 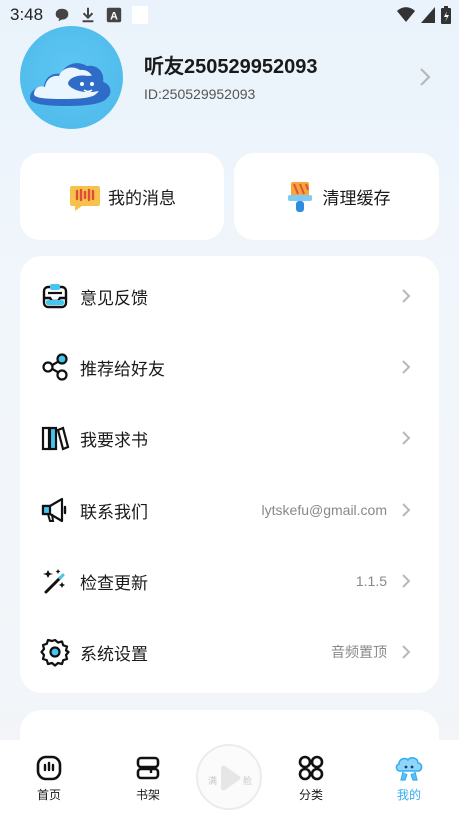 What do you see at coordinates (55, 367) in the screenshot?
I see `share-icon` at bounding box center [55, 367].